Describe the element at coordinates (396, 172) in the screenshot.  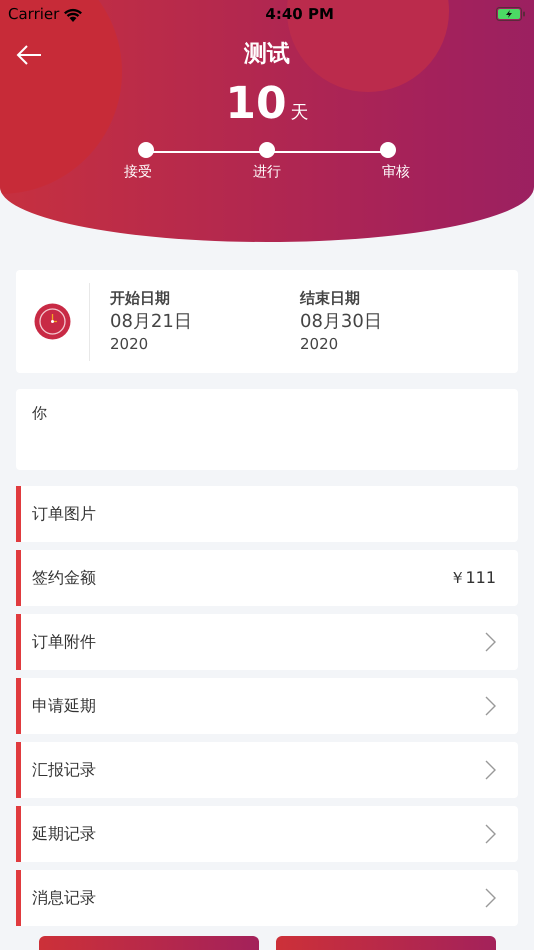
I see `step-label: 审核` at that location.